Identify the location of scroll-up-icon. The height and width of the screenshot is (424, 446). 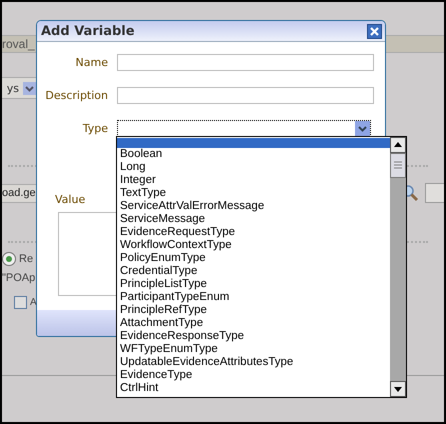
(398, 145).